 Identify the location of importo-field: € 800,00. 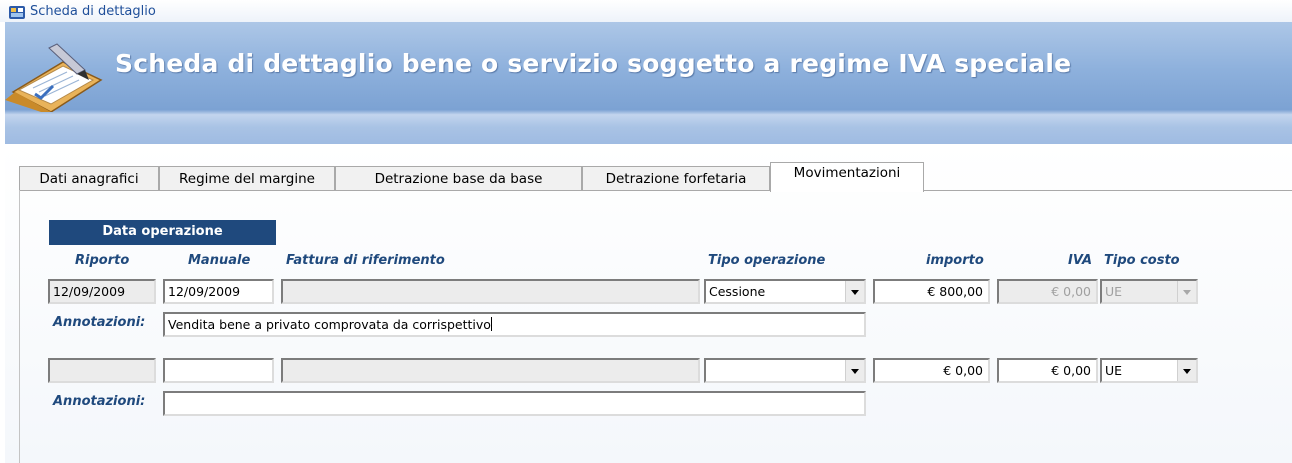
(931, 291).